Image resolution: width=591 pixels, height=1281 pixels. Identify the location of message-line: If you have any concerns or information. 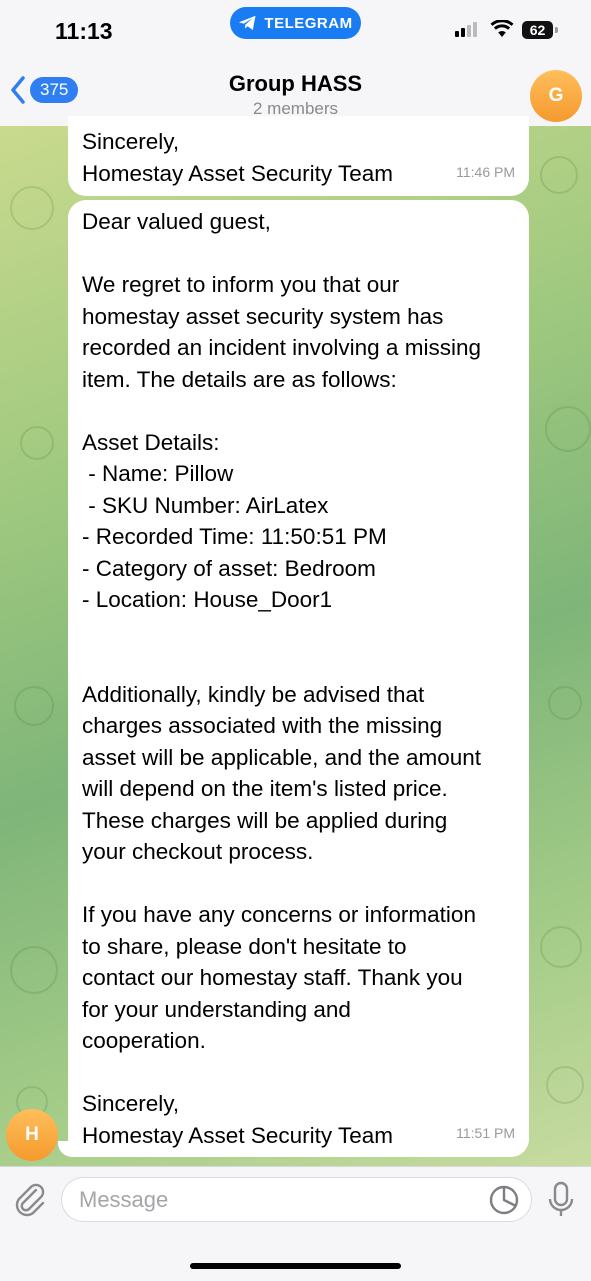
(279, 914).